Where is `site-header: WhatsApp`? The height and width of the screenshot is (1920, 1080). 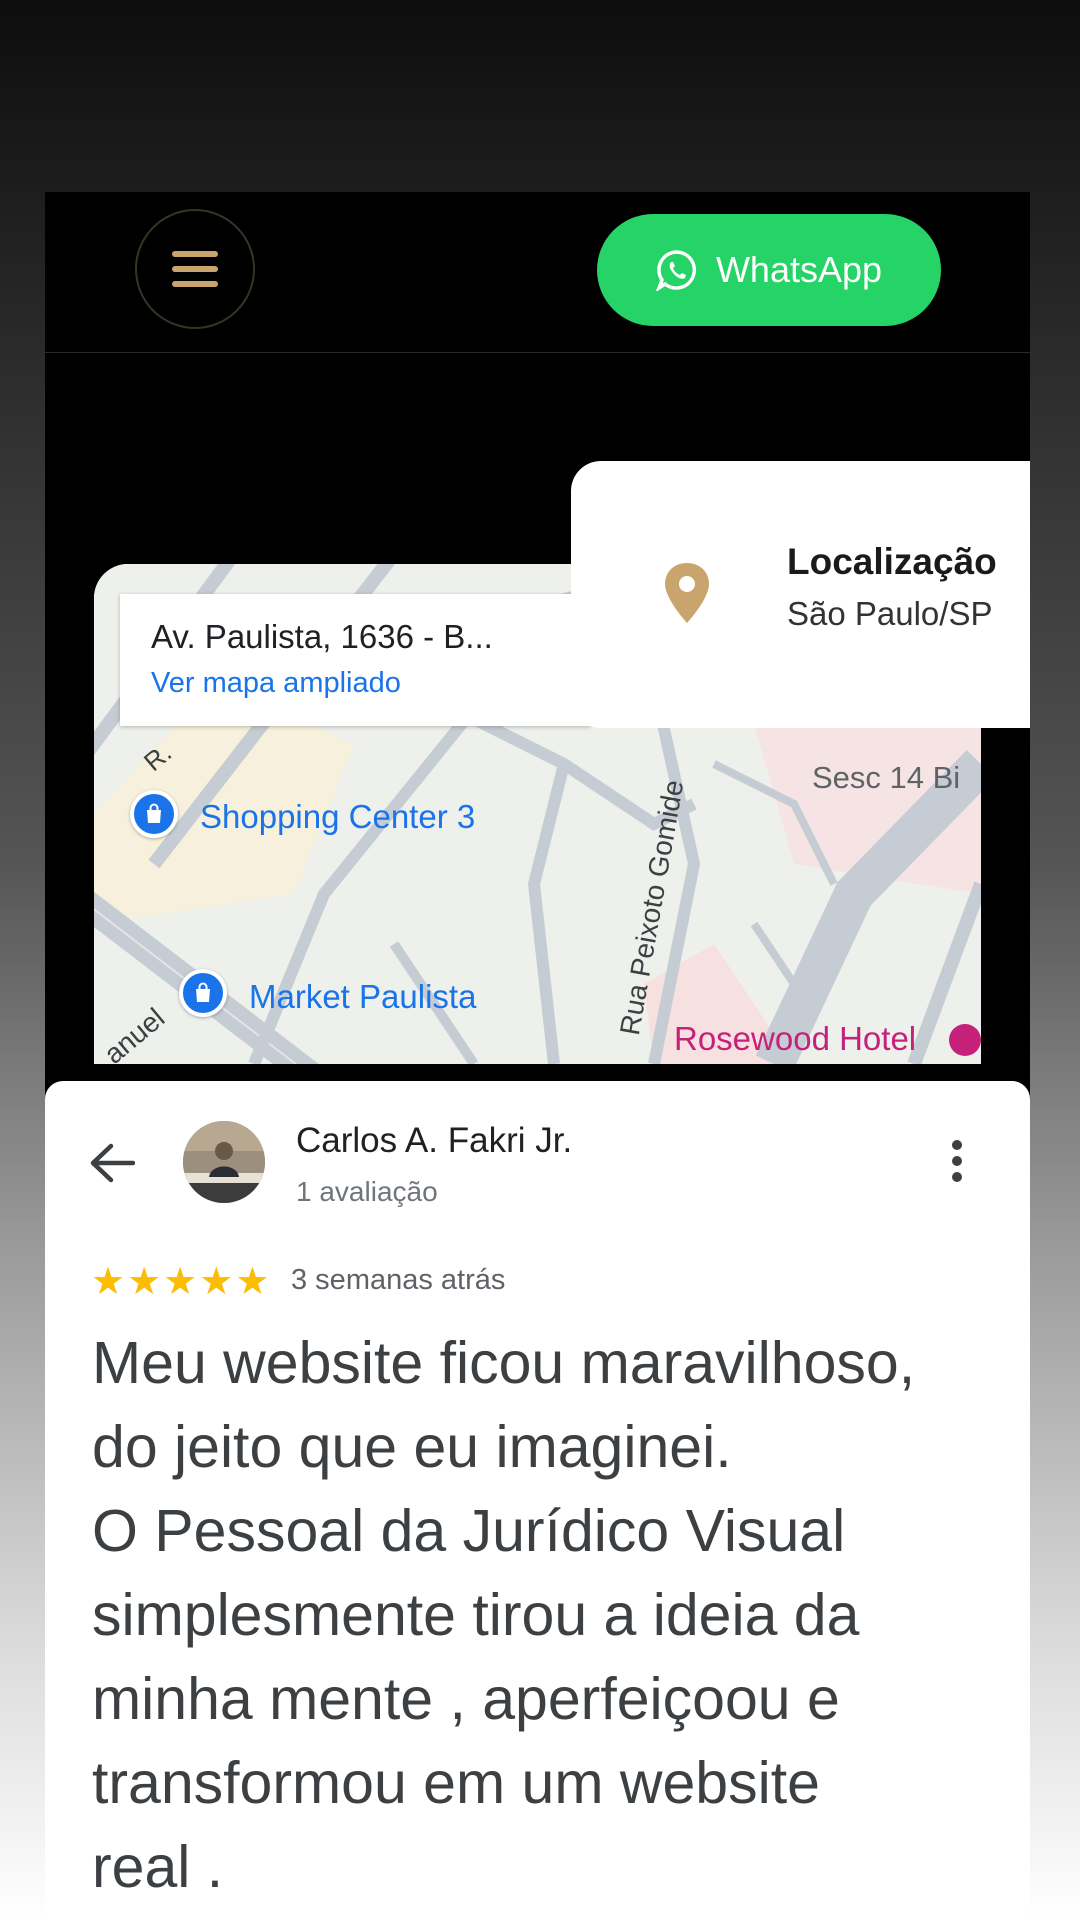 site-header: WhatsApp is located at coordinates (537, 272).